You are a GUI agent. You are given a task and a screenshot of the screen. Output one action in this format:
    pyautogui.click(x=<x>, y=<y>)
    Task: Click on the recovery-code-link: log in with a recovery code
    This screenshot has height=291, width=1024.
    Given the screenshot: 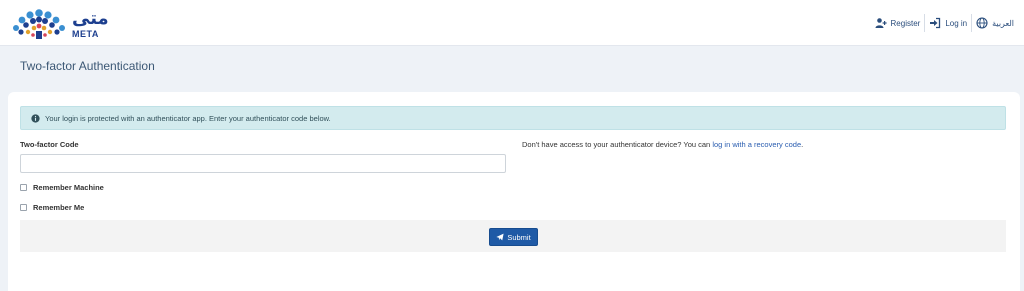 What is the action you would take?
    pyautogui.click(x=756, y=144)
    